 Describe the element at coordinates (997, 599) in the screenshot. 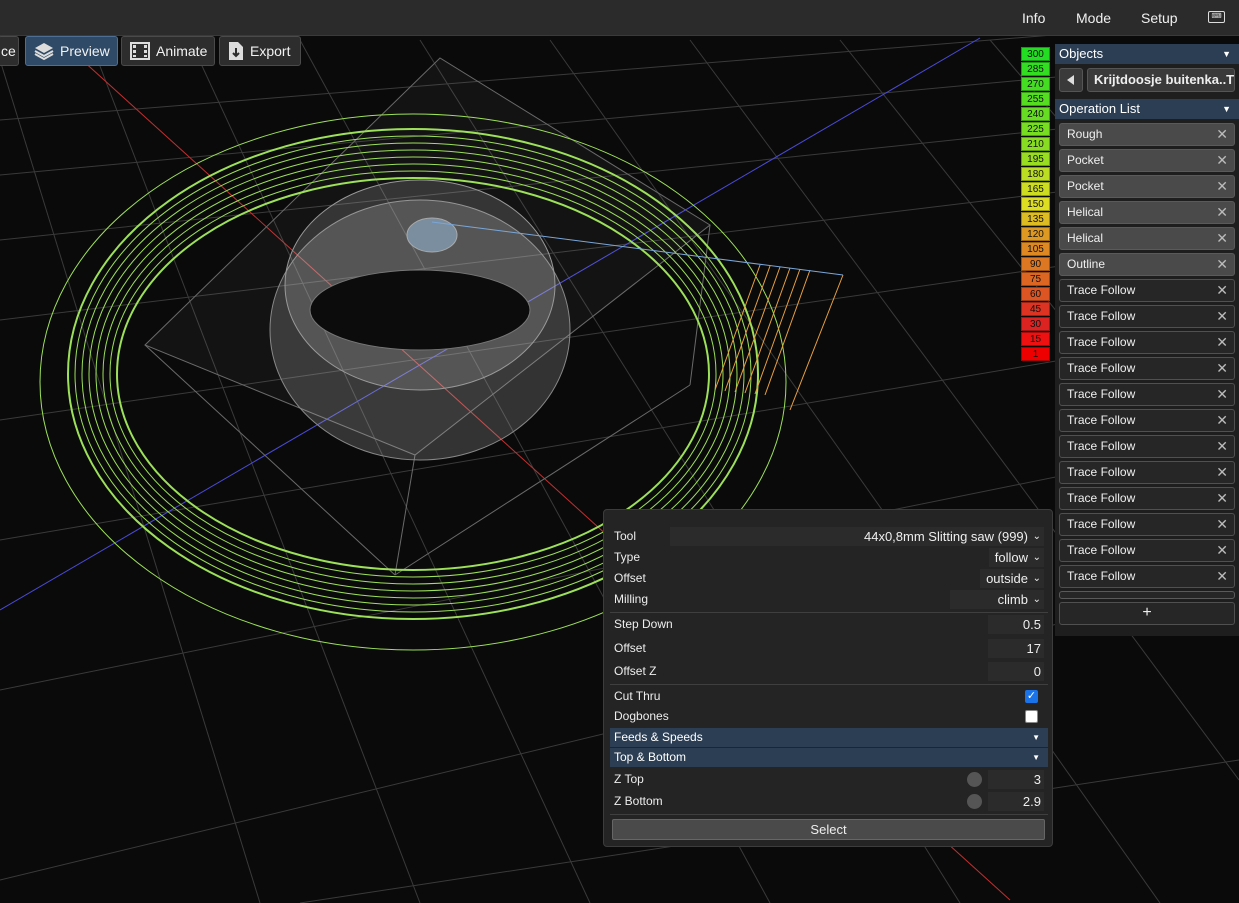

I see `milling-select: climb ⌄` at that location.